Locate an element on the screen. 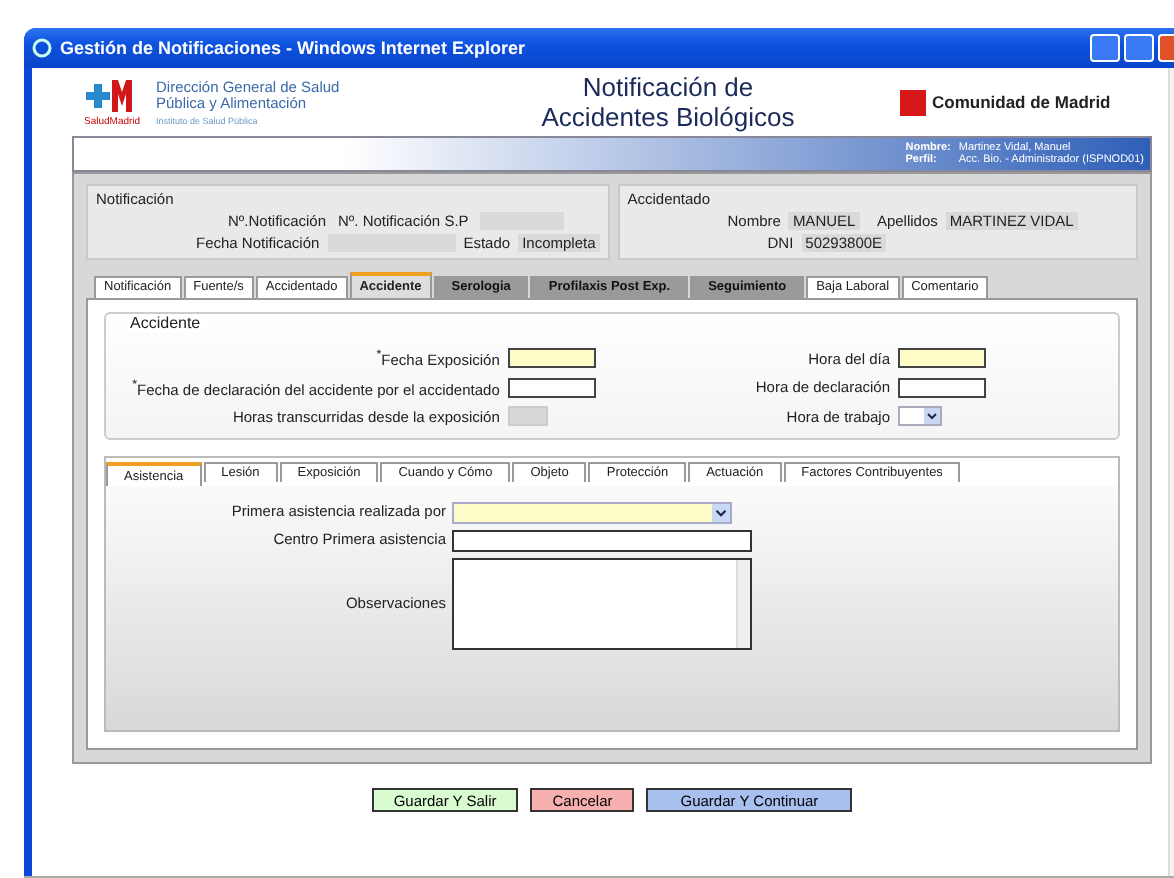  globe-icon is located at coordinates (42, 48).